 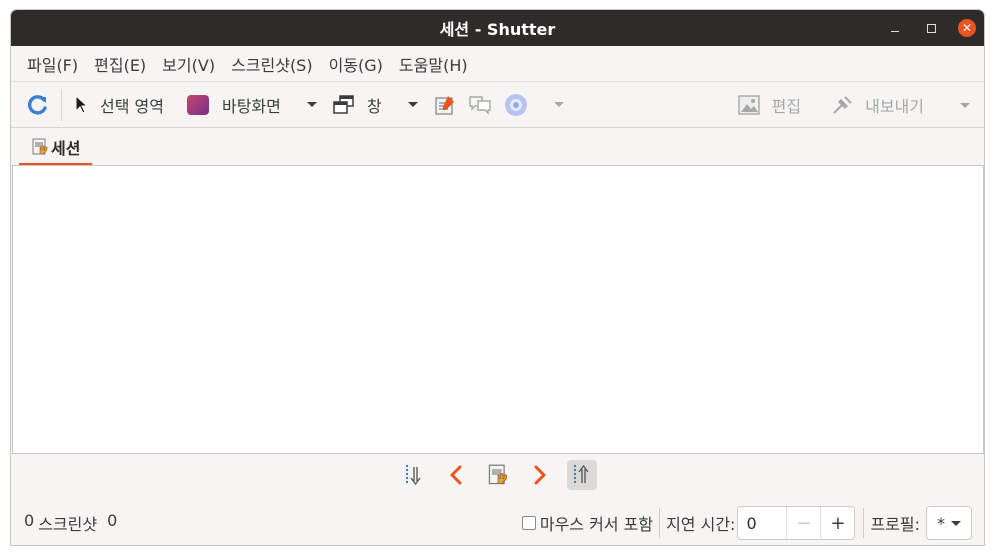 I want to click on mouse-cursor-checkbox, so click(x=528, y=523).